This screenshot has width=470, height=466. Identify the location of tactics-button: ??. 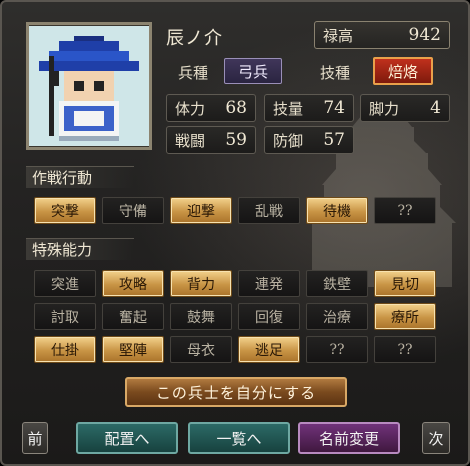
(405, 210).